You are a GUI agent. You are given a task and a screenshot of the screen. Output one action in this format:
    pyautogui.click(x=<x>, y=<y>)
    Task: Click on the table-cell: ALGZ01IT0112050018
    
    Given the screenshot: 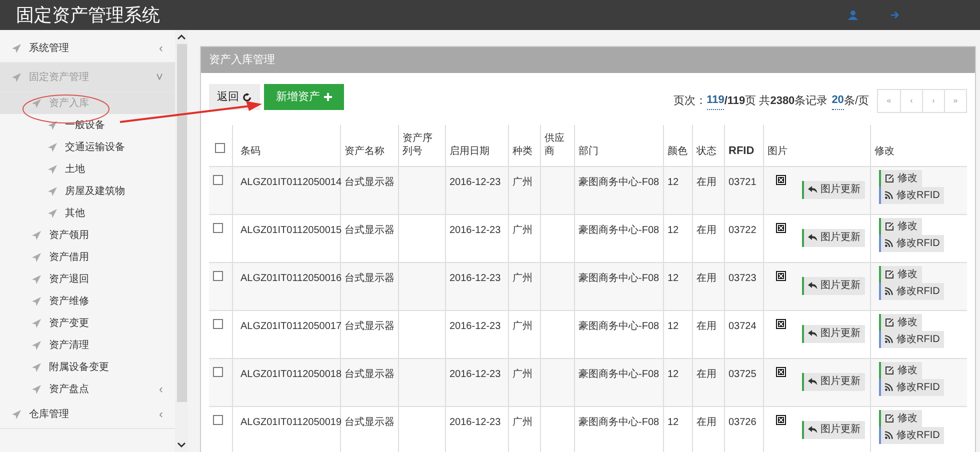 What is the action you would take?
    pyautogui.click(x=291, y=374)
    